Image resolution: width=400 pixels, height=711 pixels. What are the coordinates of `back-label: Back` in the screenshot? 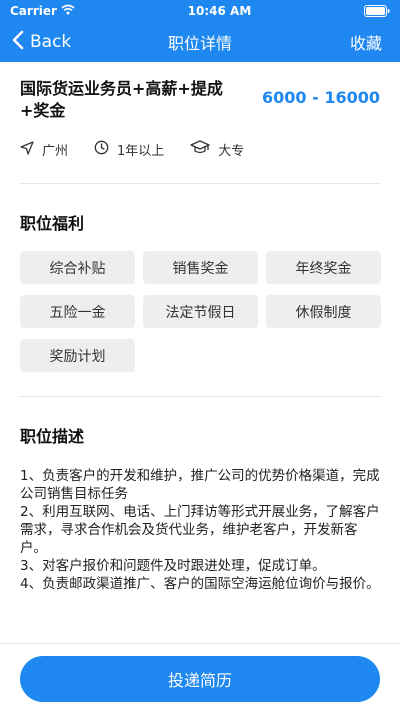 It's located at (51, 42).